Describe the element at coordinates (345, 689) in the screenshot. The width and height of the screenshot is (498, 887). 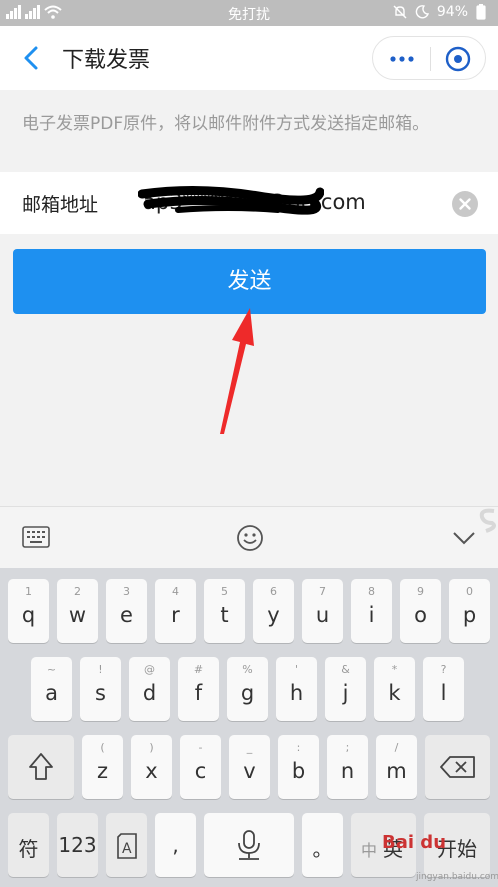
I see `key-j: & j` at that location.